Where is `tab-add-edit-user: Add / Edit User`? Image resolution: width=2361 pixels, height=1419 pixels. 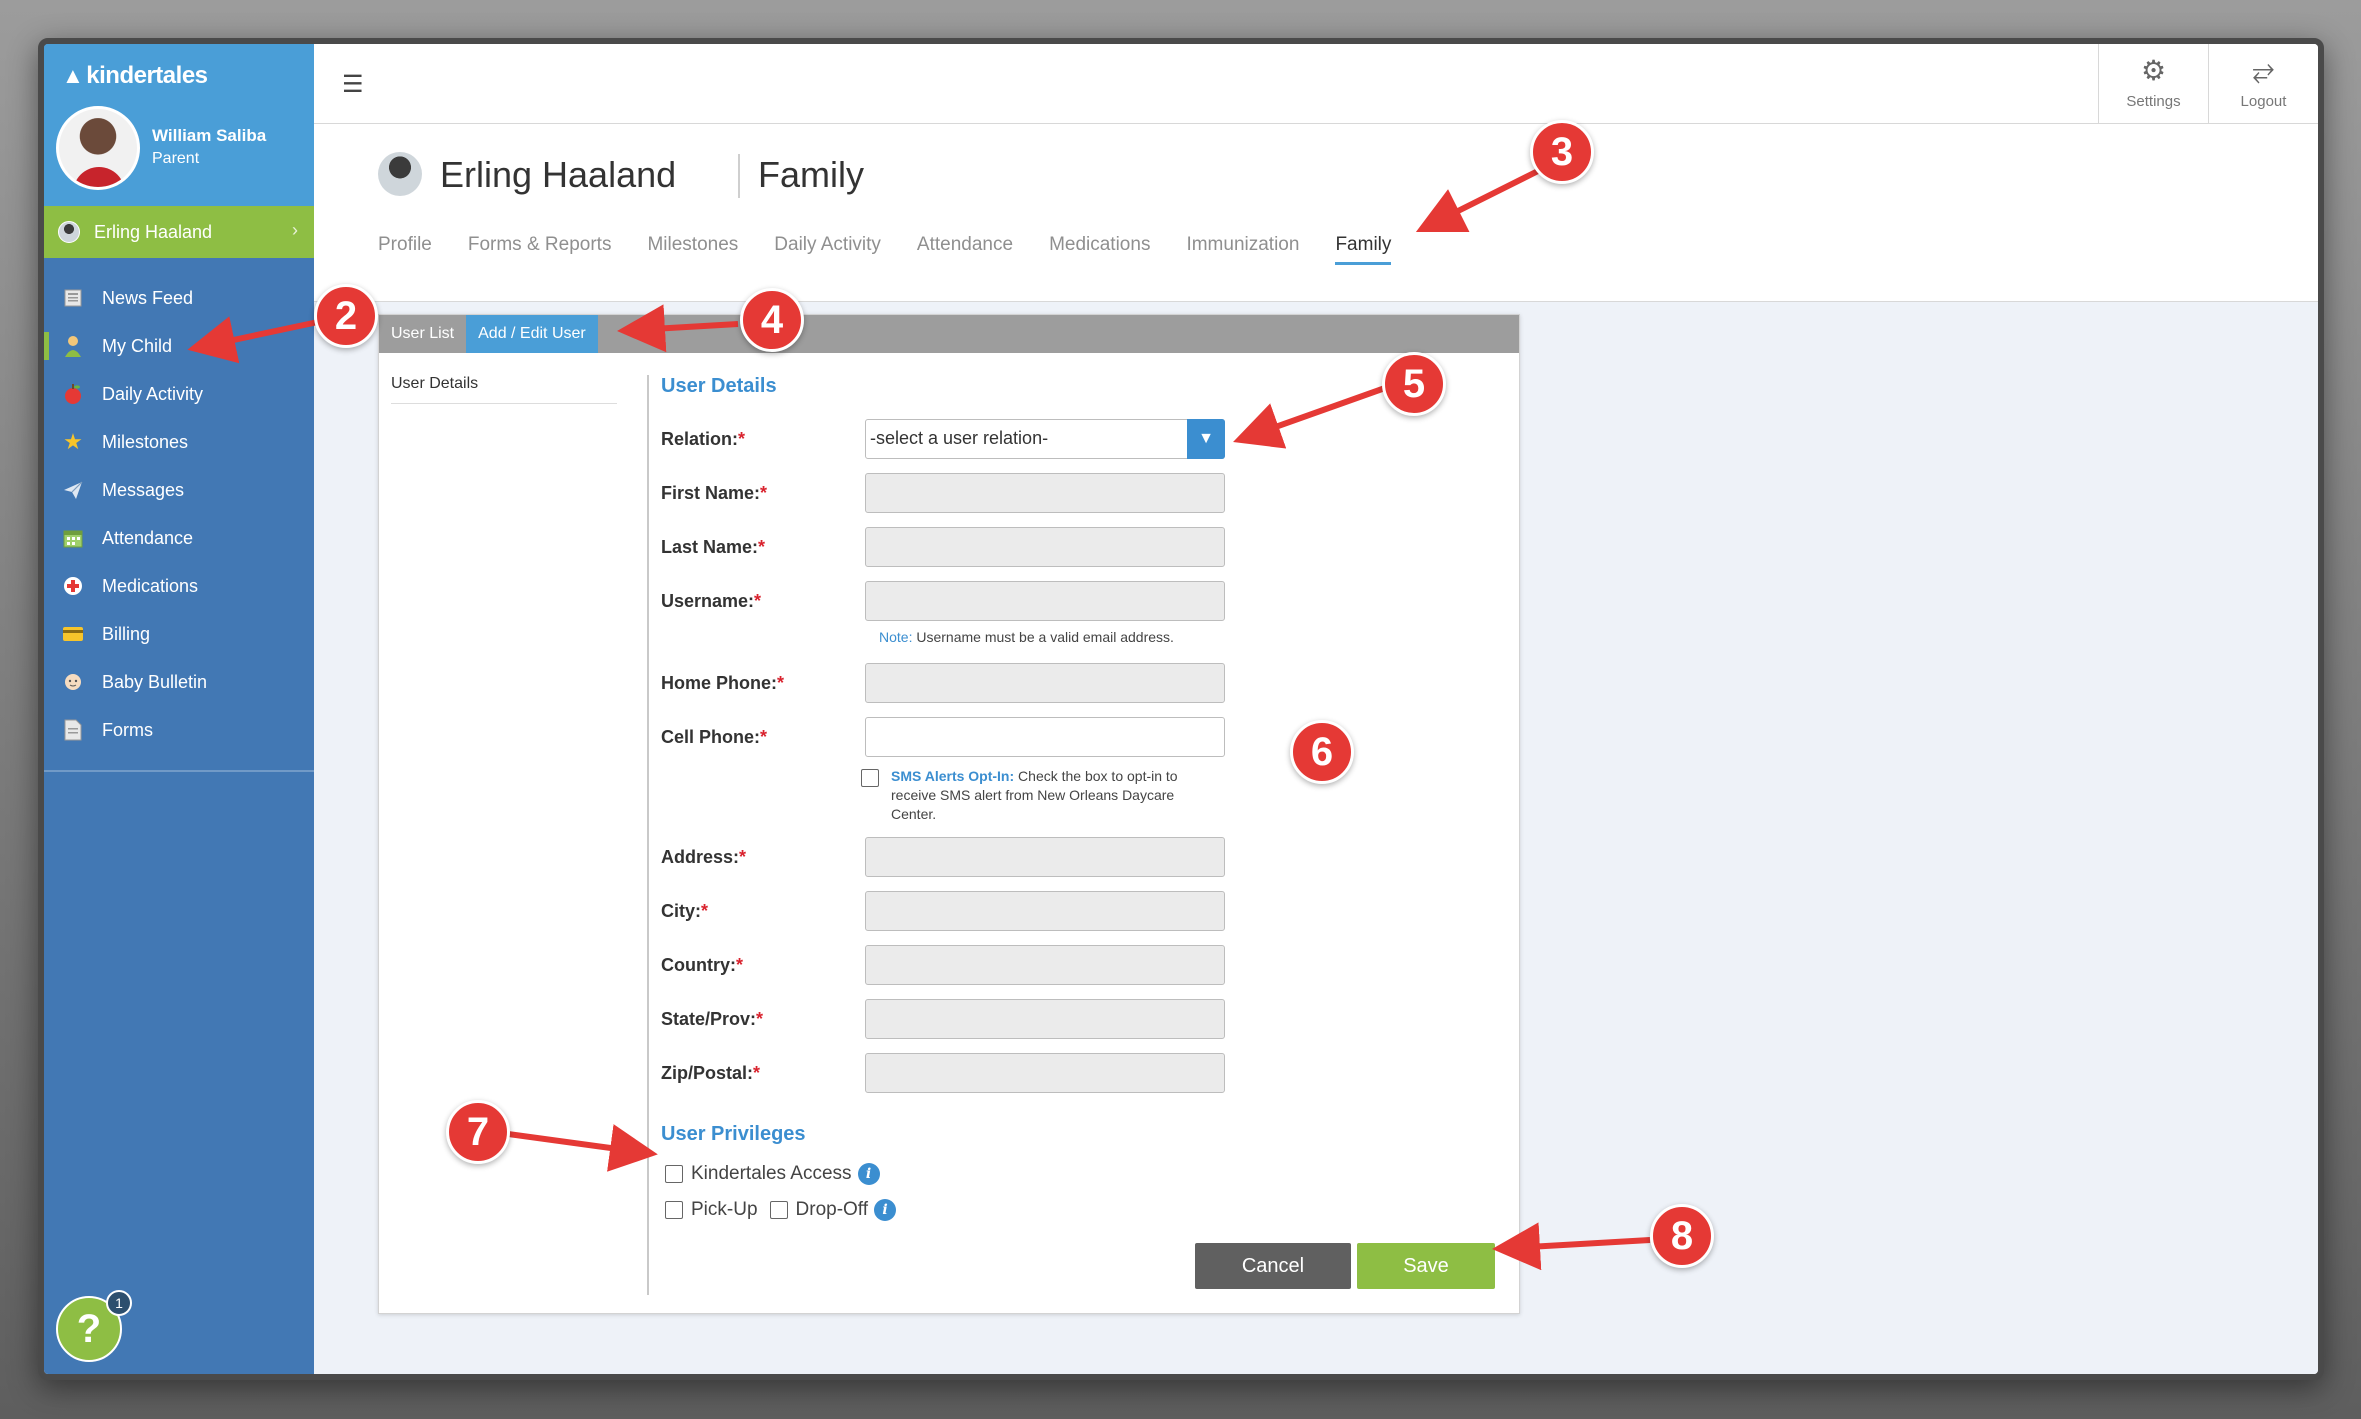 tab-add-edit-user: Add / Edit User is located at coordinates (532, 334).